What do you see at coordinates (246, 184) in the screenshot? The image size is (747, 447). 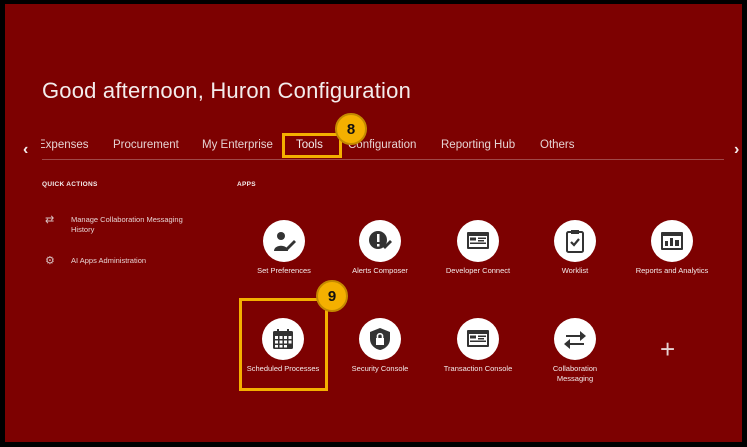 I see `apps-title: APPS` at bounding box center [246, 184].